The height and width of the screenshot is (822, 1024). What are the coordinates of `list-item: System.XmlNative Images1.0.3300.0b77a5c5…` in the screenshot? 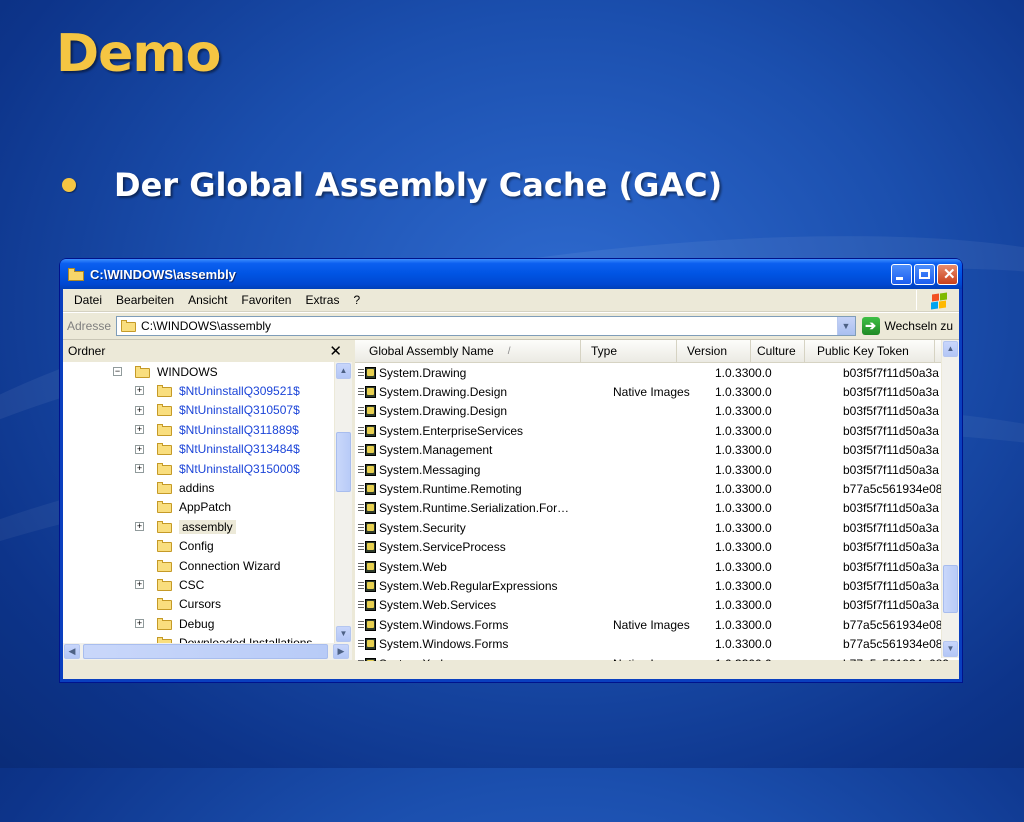 It's located at (657, 657).